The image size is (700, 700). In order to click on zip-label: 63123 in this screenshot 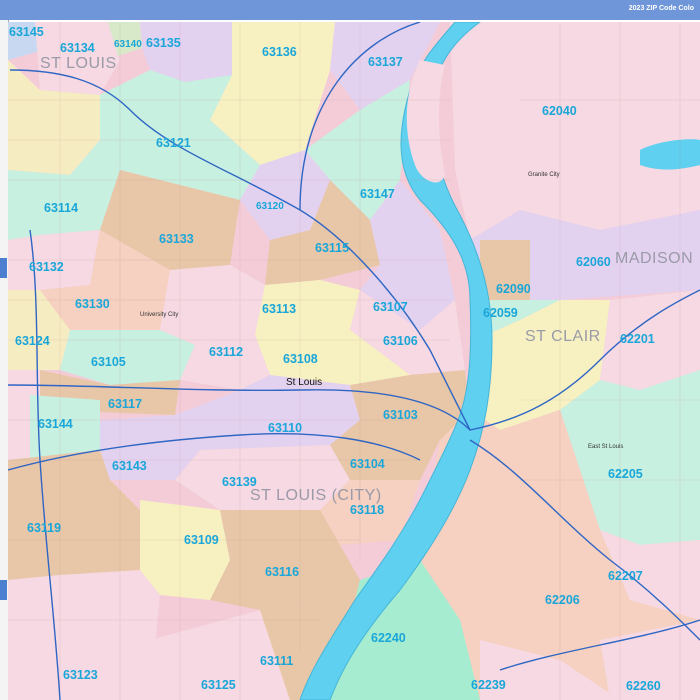, I will do `click(80, 675)`.